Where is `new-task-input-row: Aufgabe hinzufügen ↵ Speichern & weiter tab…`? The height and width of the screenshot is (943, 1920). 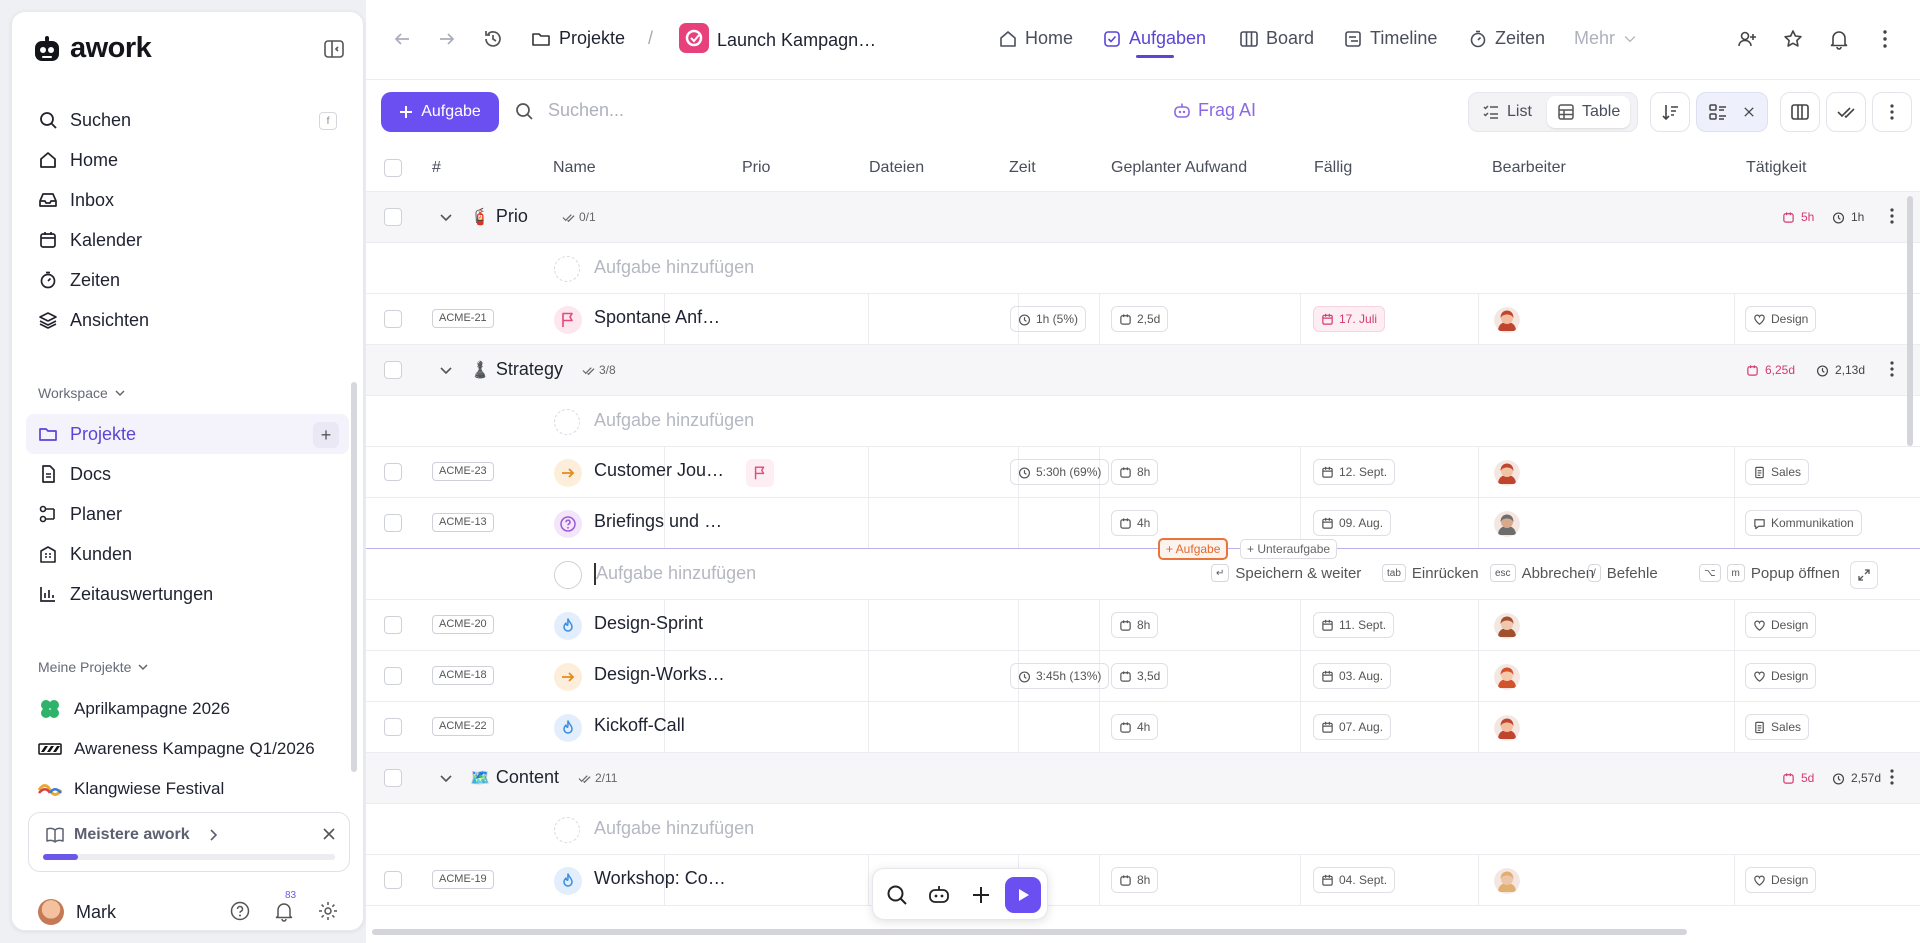 new-task-input-row: Aufgabe hinzufügen ↵ Speichern & weiter tab… is located at coordinates (1143, 574).